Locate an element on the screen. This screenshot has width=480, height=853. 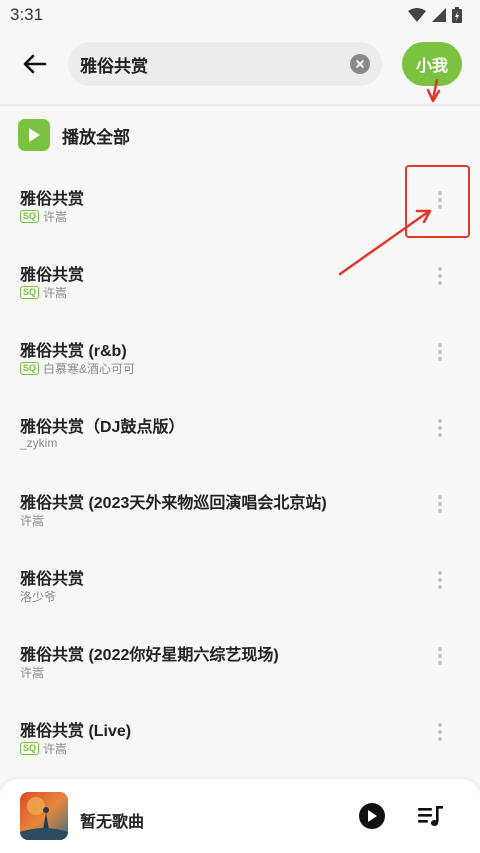
back-arrow-icon is located at coordinates (35, 64).